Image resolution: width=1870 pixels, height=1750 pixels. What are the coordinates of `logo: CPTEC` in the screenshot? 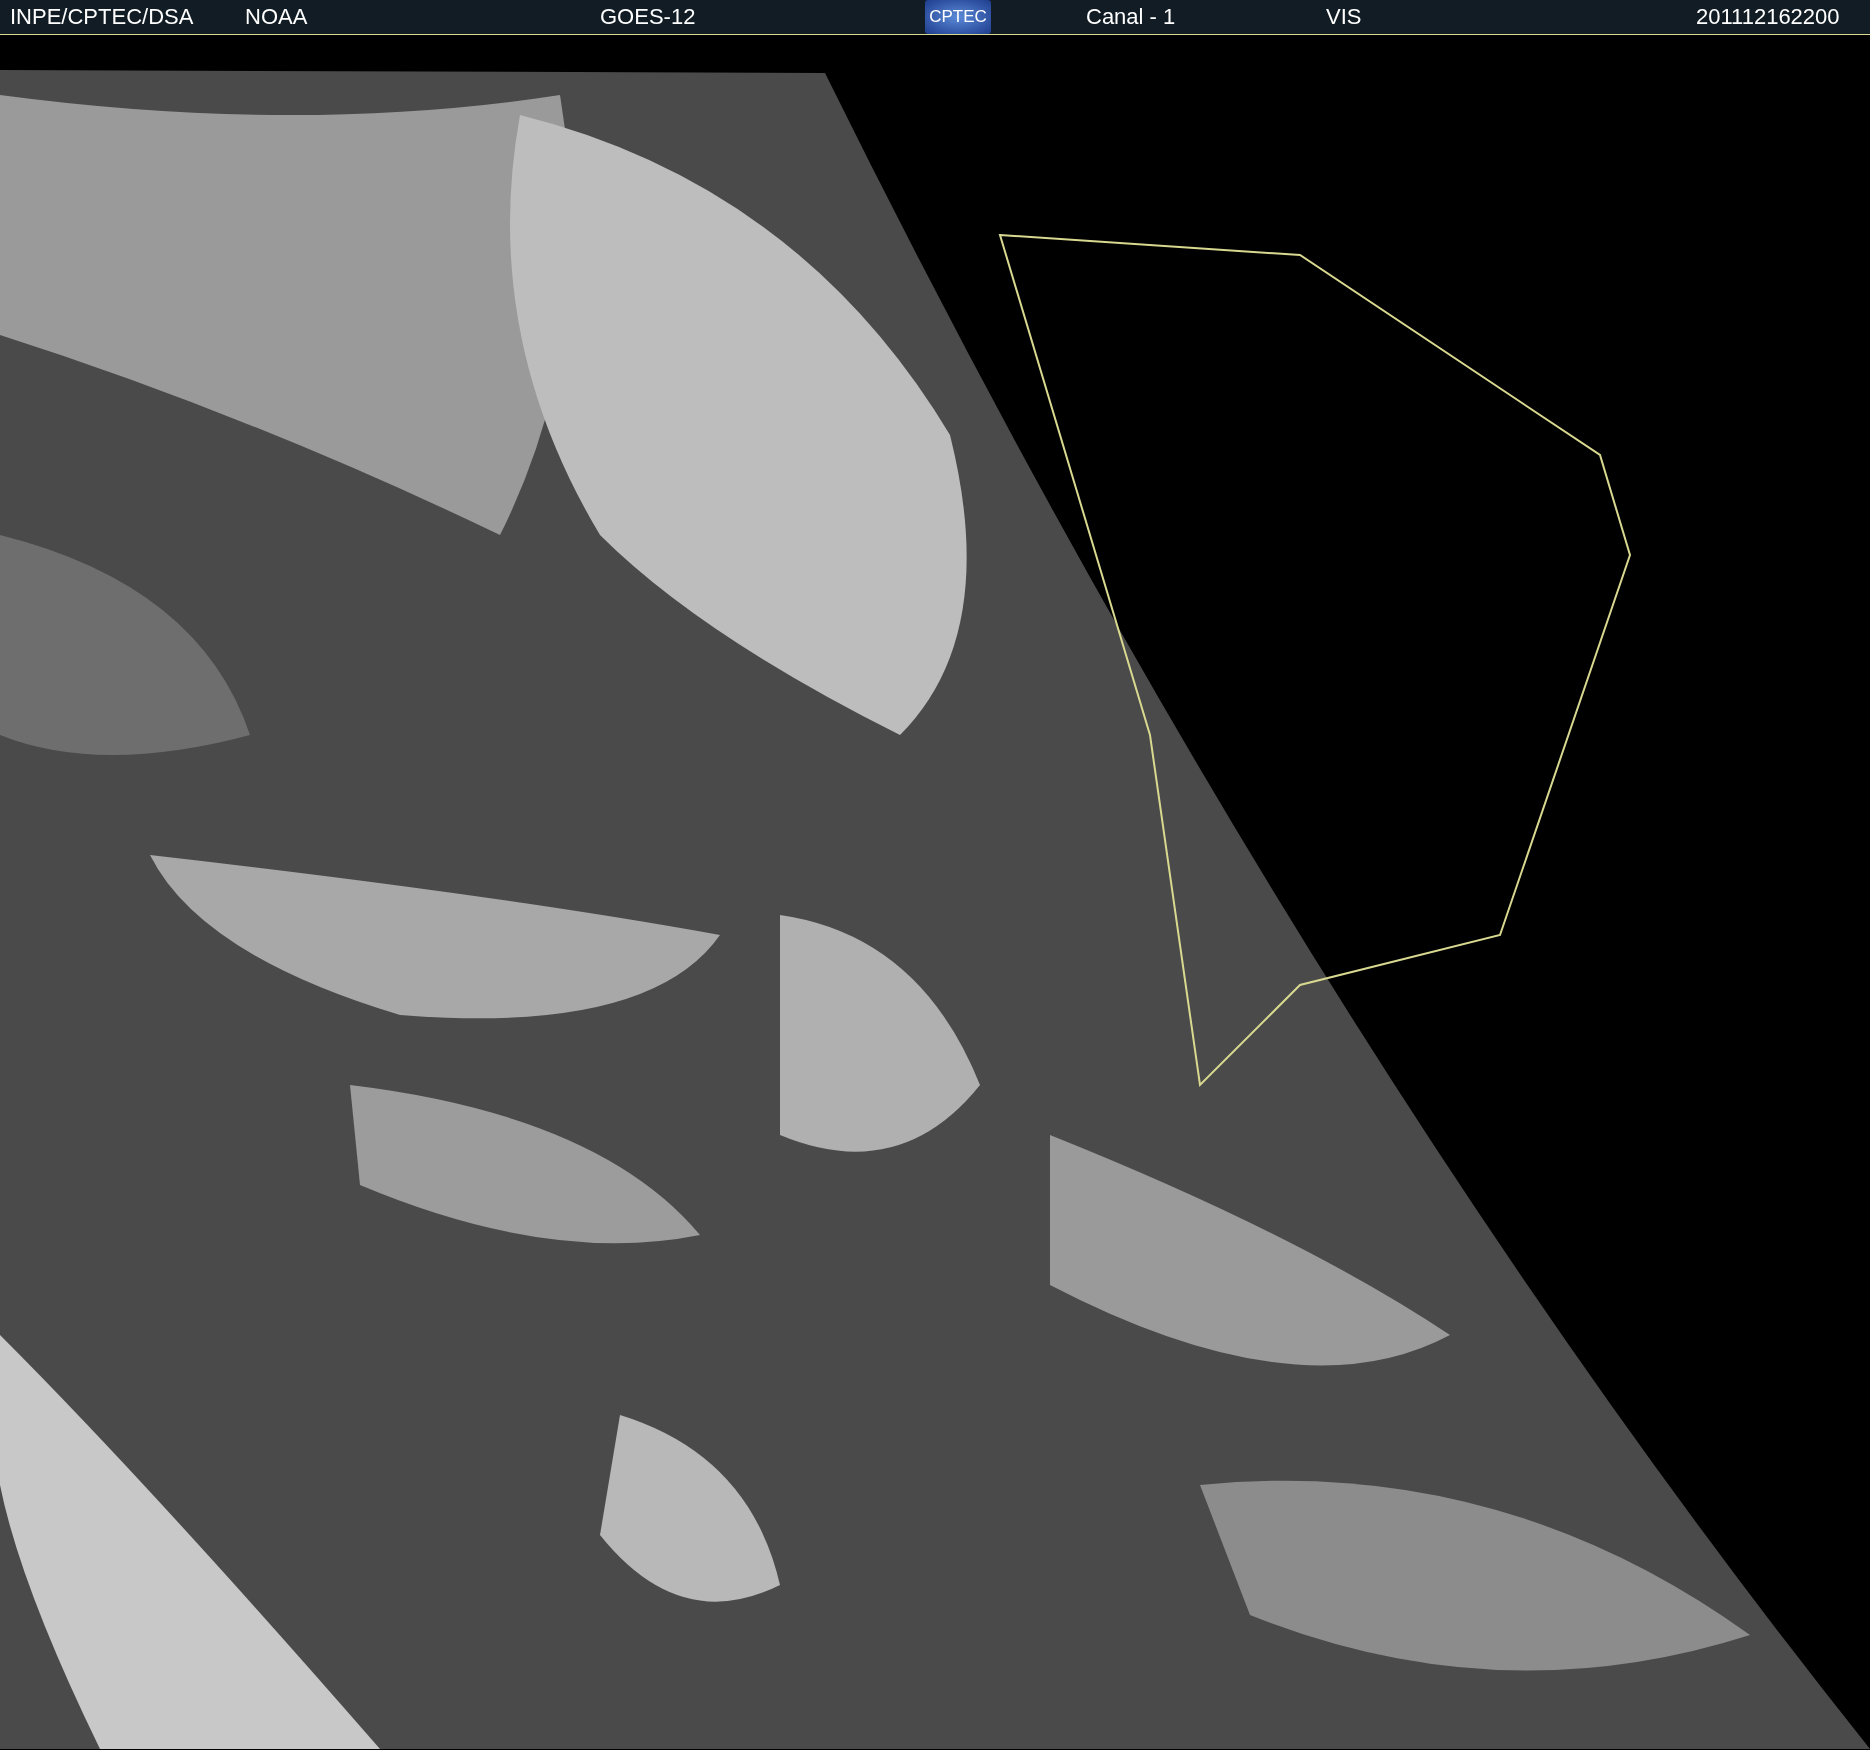 It's located at (958, 17).